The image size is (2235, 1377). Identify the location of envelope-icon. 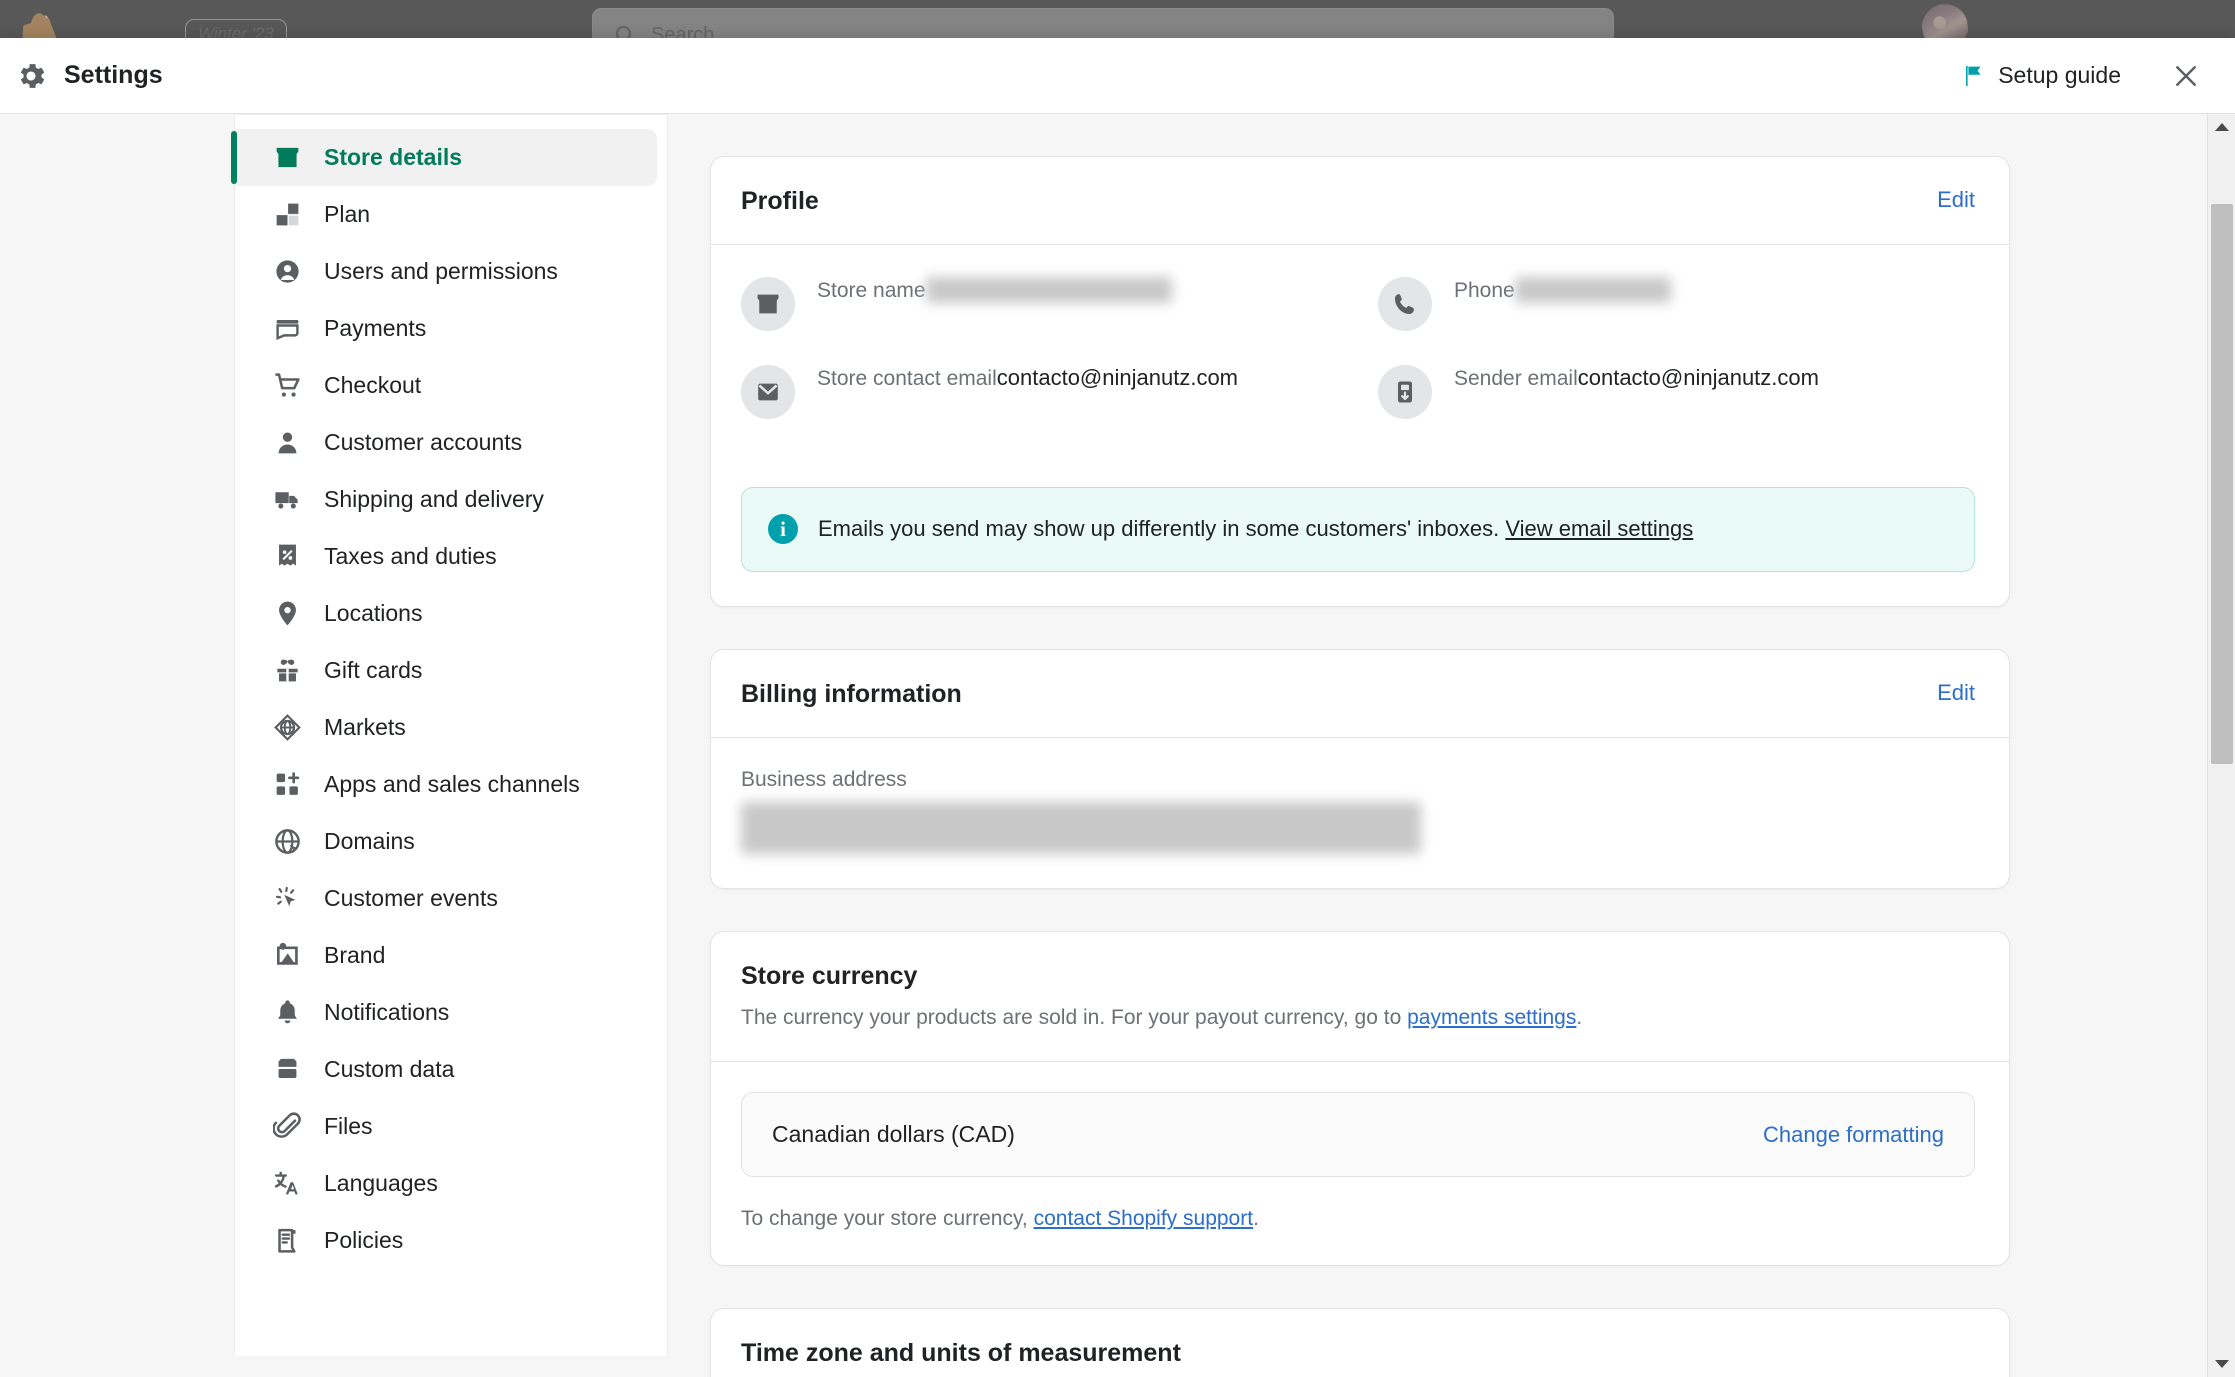
(768, 392).